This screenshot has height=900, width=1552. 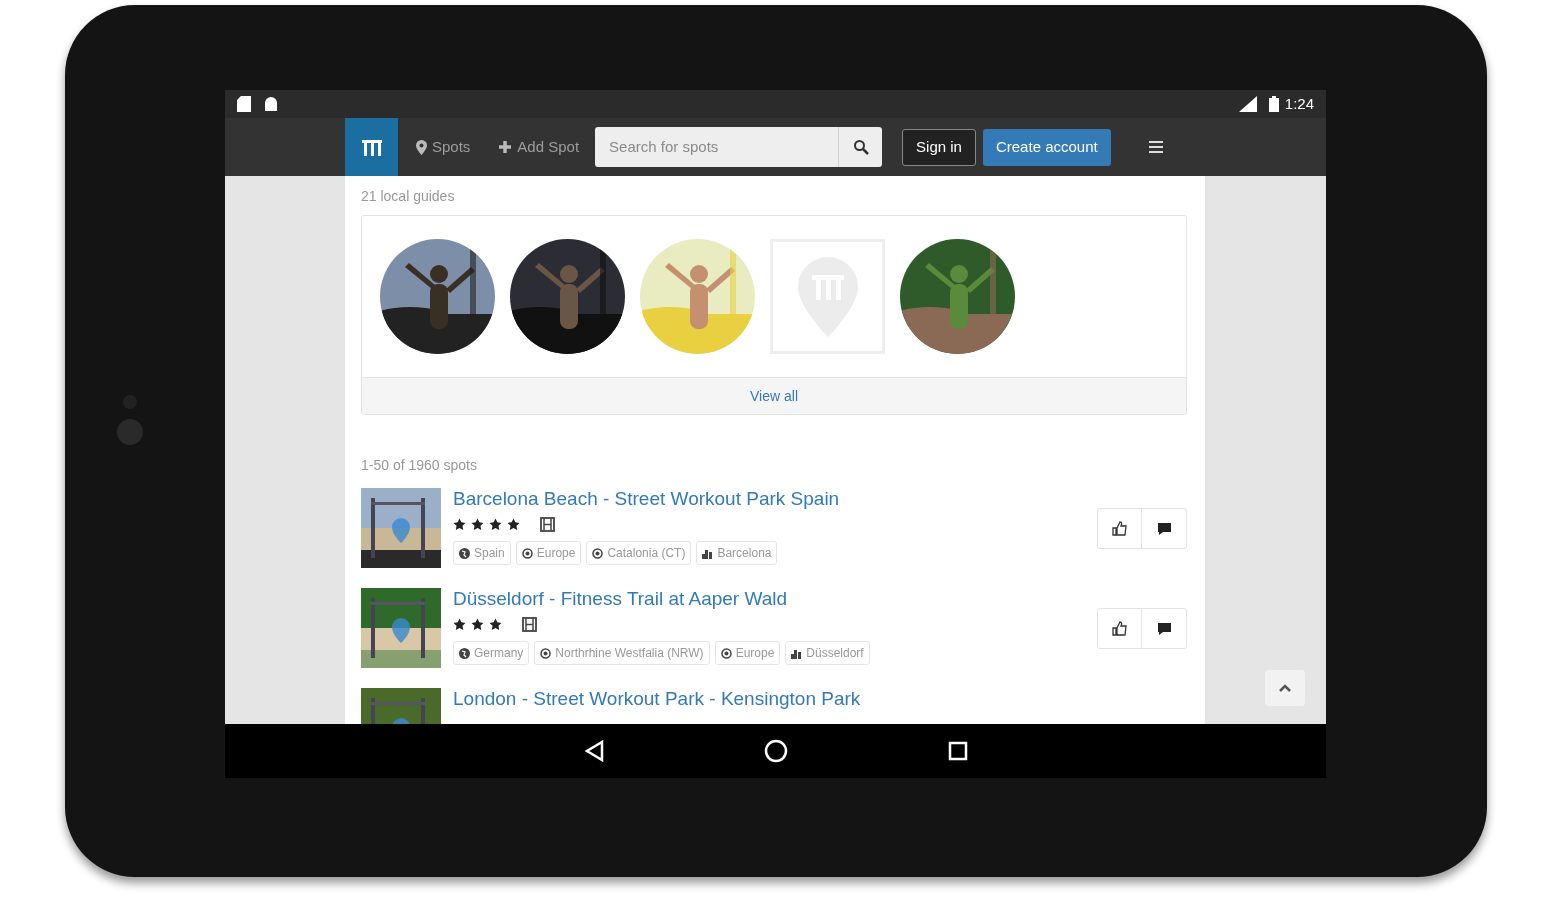 What do you see at coordinates (827, 653) in the screenshot?
I see `location-tag: Düsseldorf` at bounding box center [827, 653].